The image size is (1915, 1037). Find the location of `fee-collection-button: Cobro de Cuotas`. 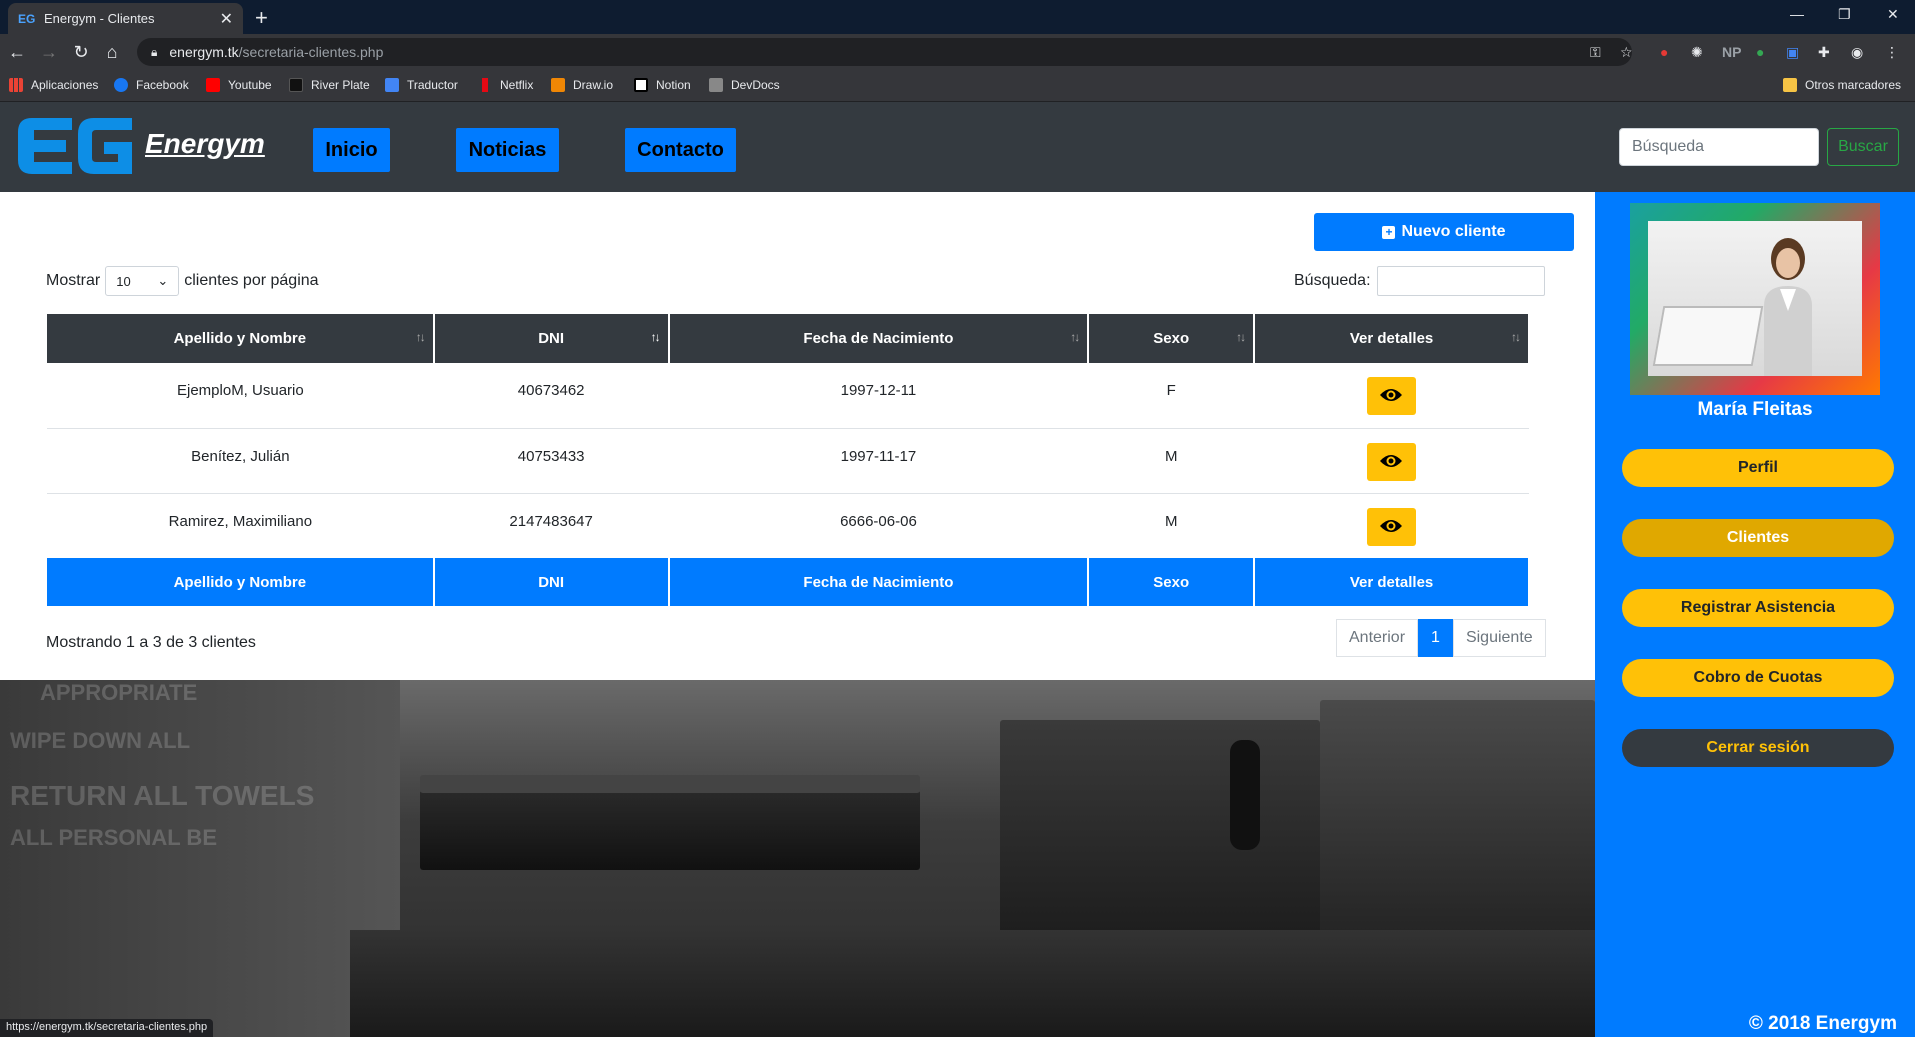

fee-collection-button: Cobro de Cuotas is located at coordinates (1758, 678).